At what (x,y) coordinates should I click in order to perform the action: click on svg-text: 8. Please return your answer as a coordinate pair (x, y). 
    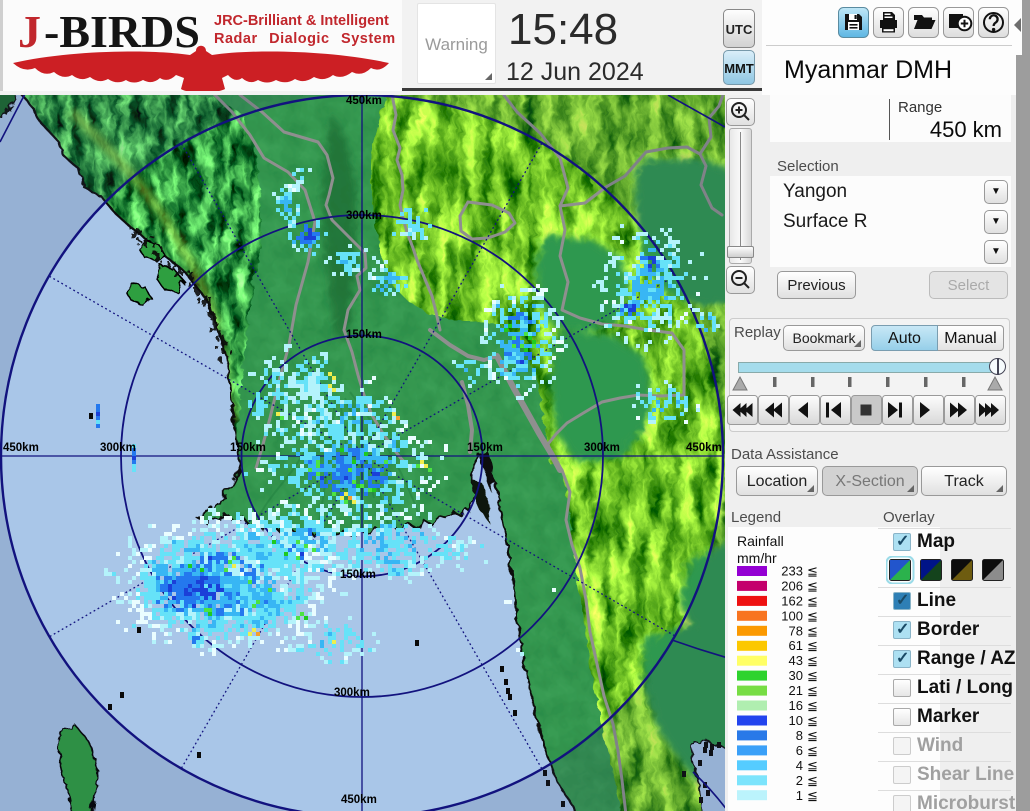
    Looking at the image, I should click on (799, 735).